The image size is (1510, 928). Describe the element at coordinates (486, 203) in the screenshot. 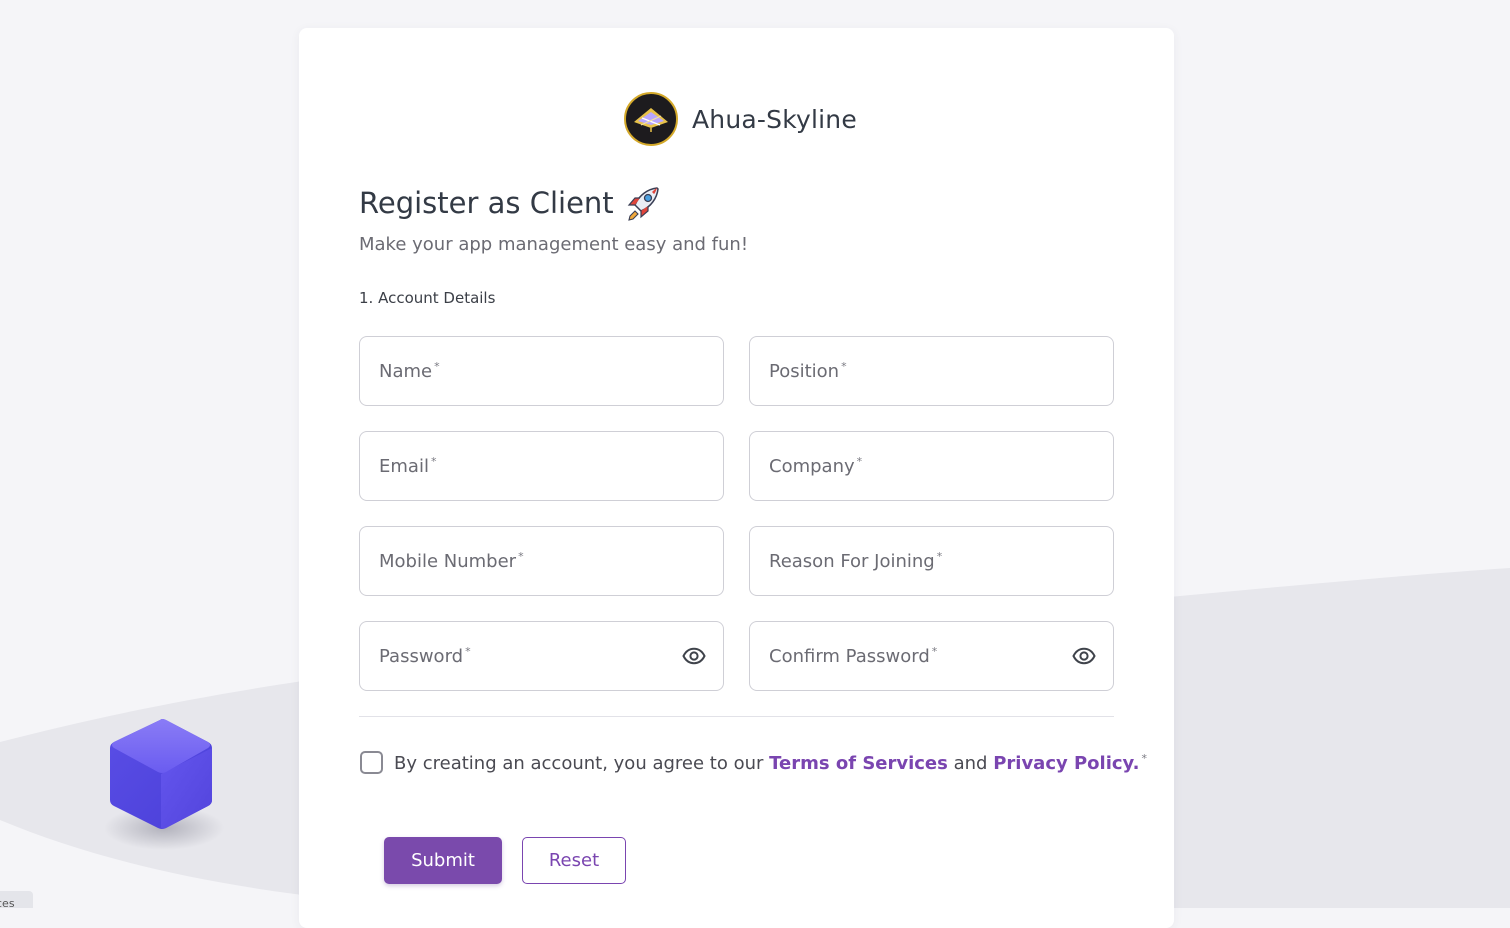

I see `page-title: Register as Client` at that location.